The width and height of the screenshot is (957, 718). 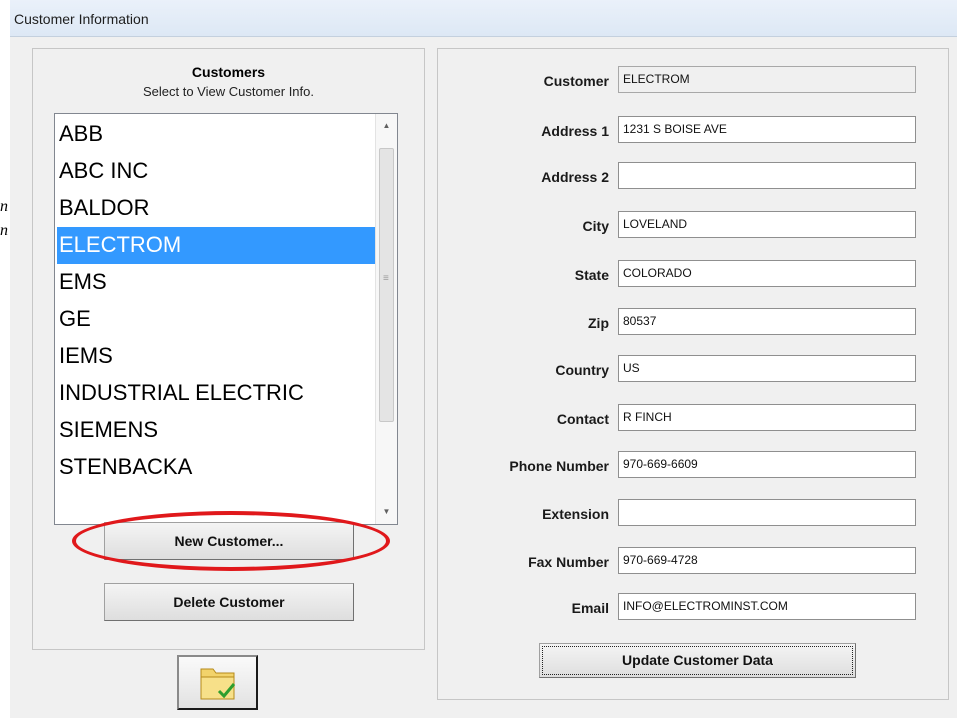 I want to click on list-scrollbar: ▲ ≡ ▼, so click(x=386, y=319).